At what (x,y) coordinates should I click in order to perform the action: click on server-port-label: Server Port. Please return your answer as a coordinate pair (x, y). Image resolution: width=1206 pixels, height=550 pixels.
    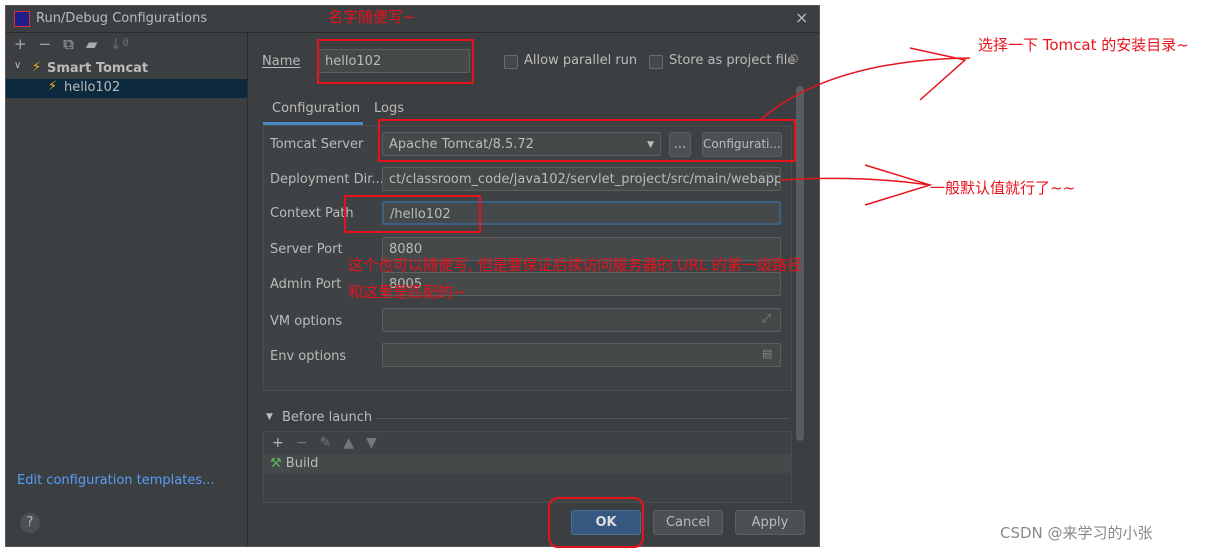
    Looking at the image, I should click on (306, 249).